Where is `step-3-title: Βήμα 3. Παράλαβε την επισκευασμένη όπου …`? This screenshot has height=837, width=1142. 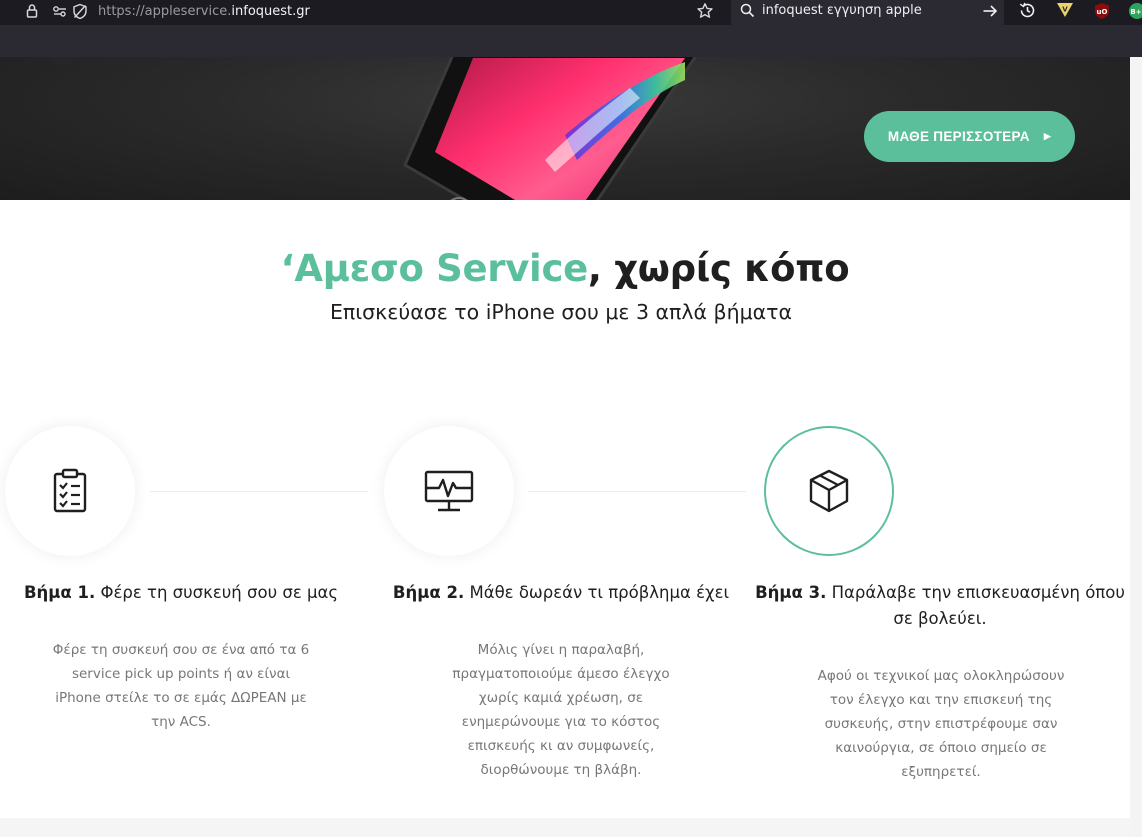 step-3-title: Βήμα 3. Παράλαβε την επισκευασμένη όπου … is located at coordinates (940, 606).